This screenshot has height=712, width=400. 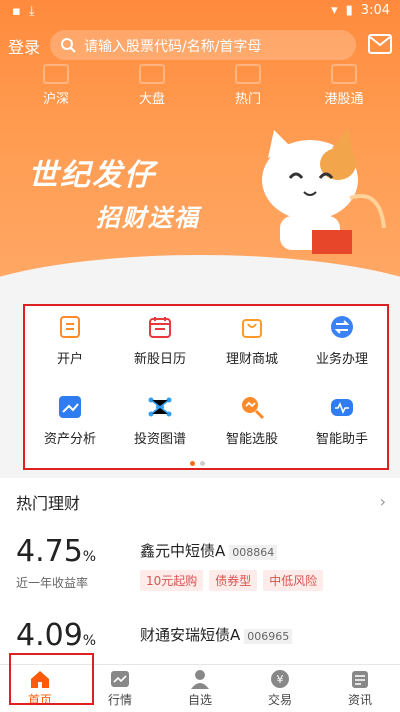 I want to click on exchange-icon, so click(x=342, y=327).